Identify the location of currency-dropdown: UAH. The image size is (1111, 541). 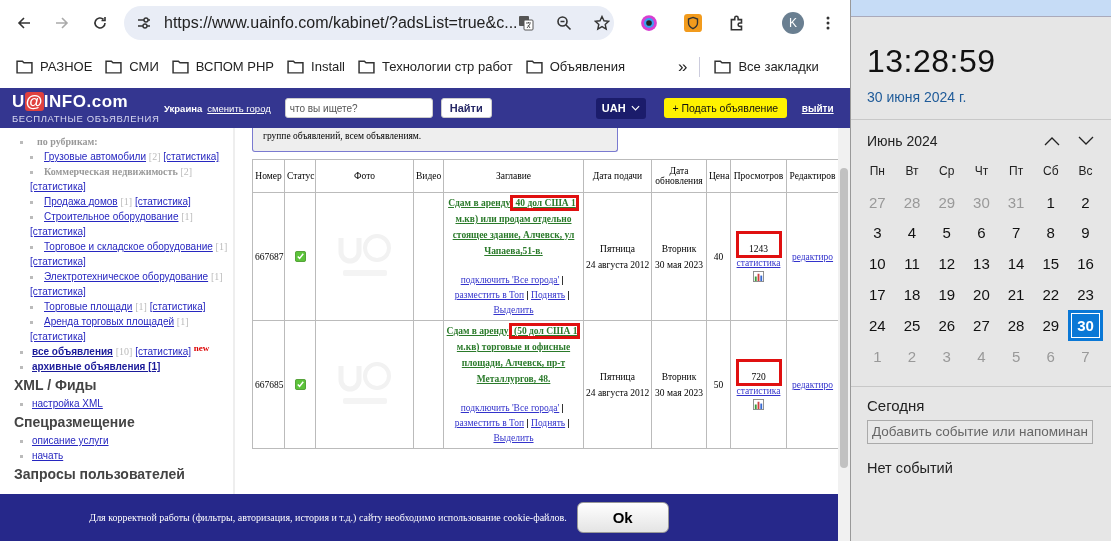
(620, 108).